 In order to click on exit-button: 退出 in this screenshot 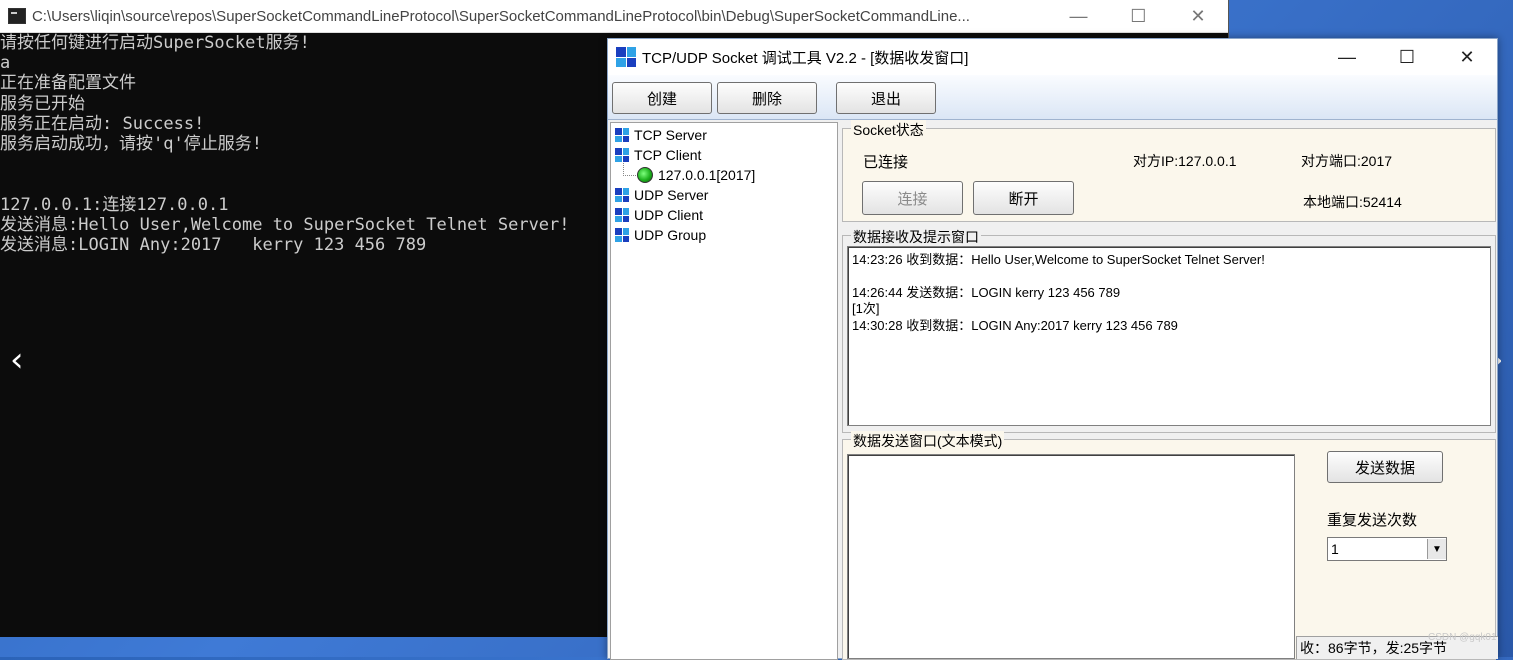, I will do `click(886, 98)`.